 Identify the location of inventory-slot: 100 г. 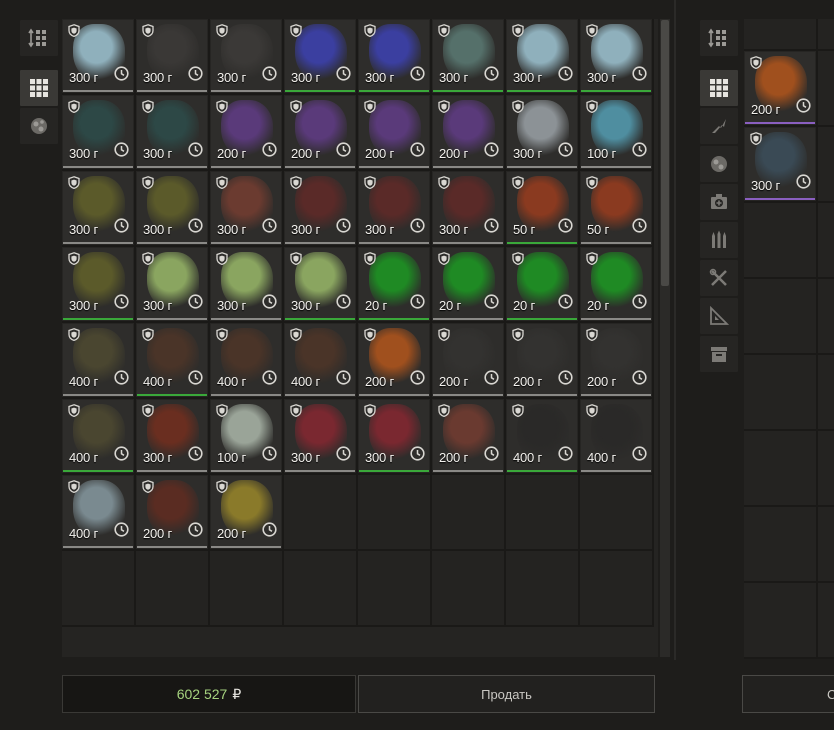
(617, 133).